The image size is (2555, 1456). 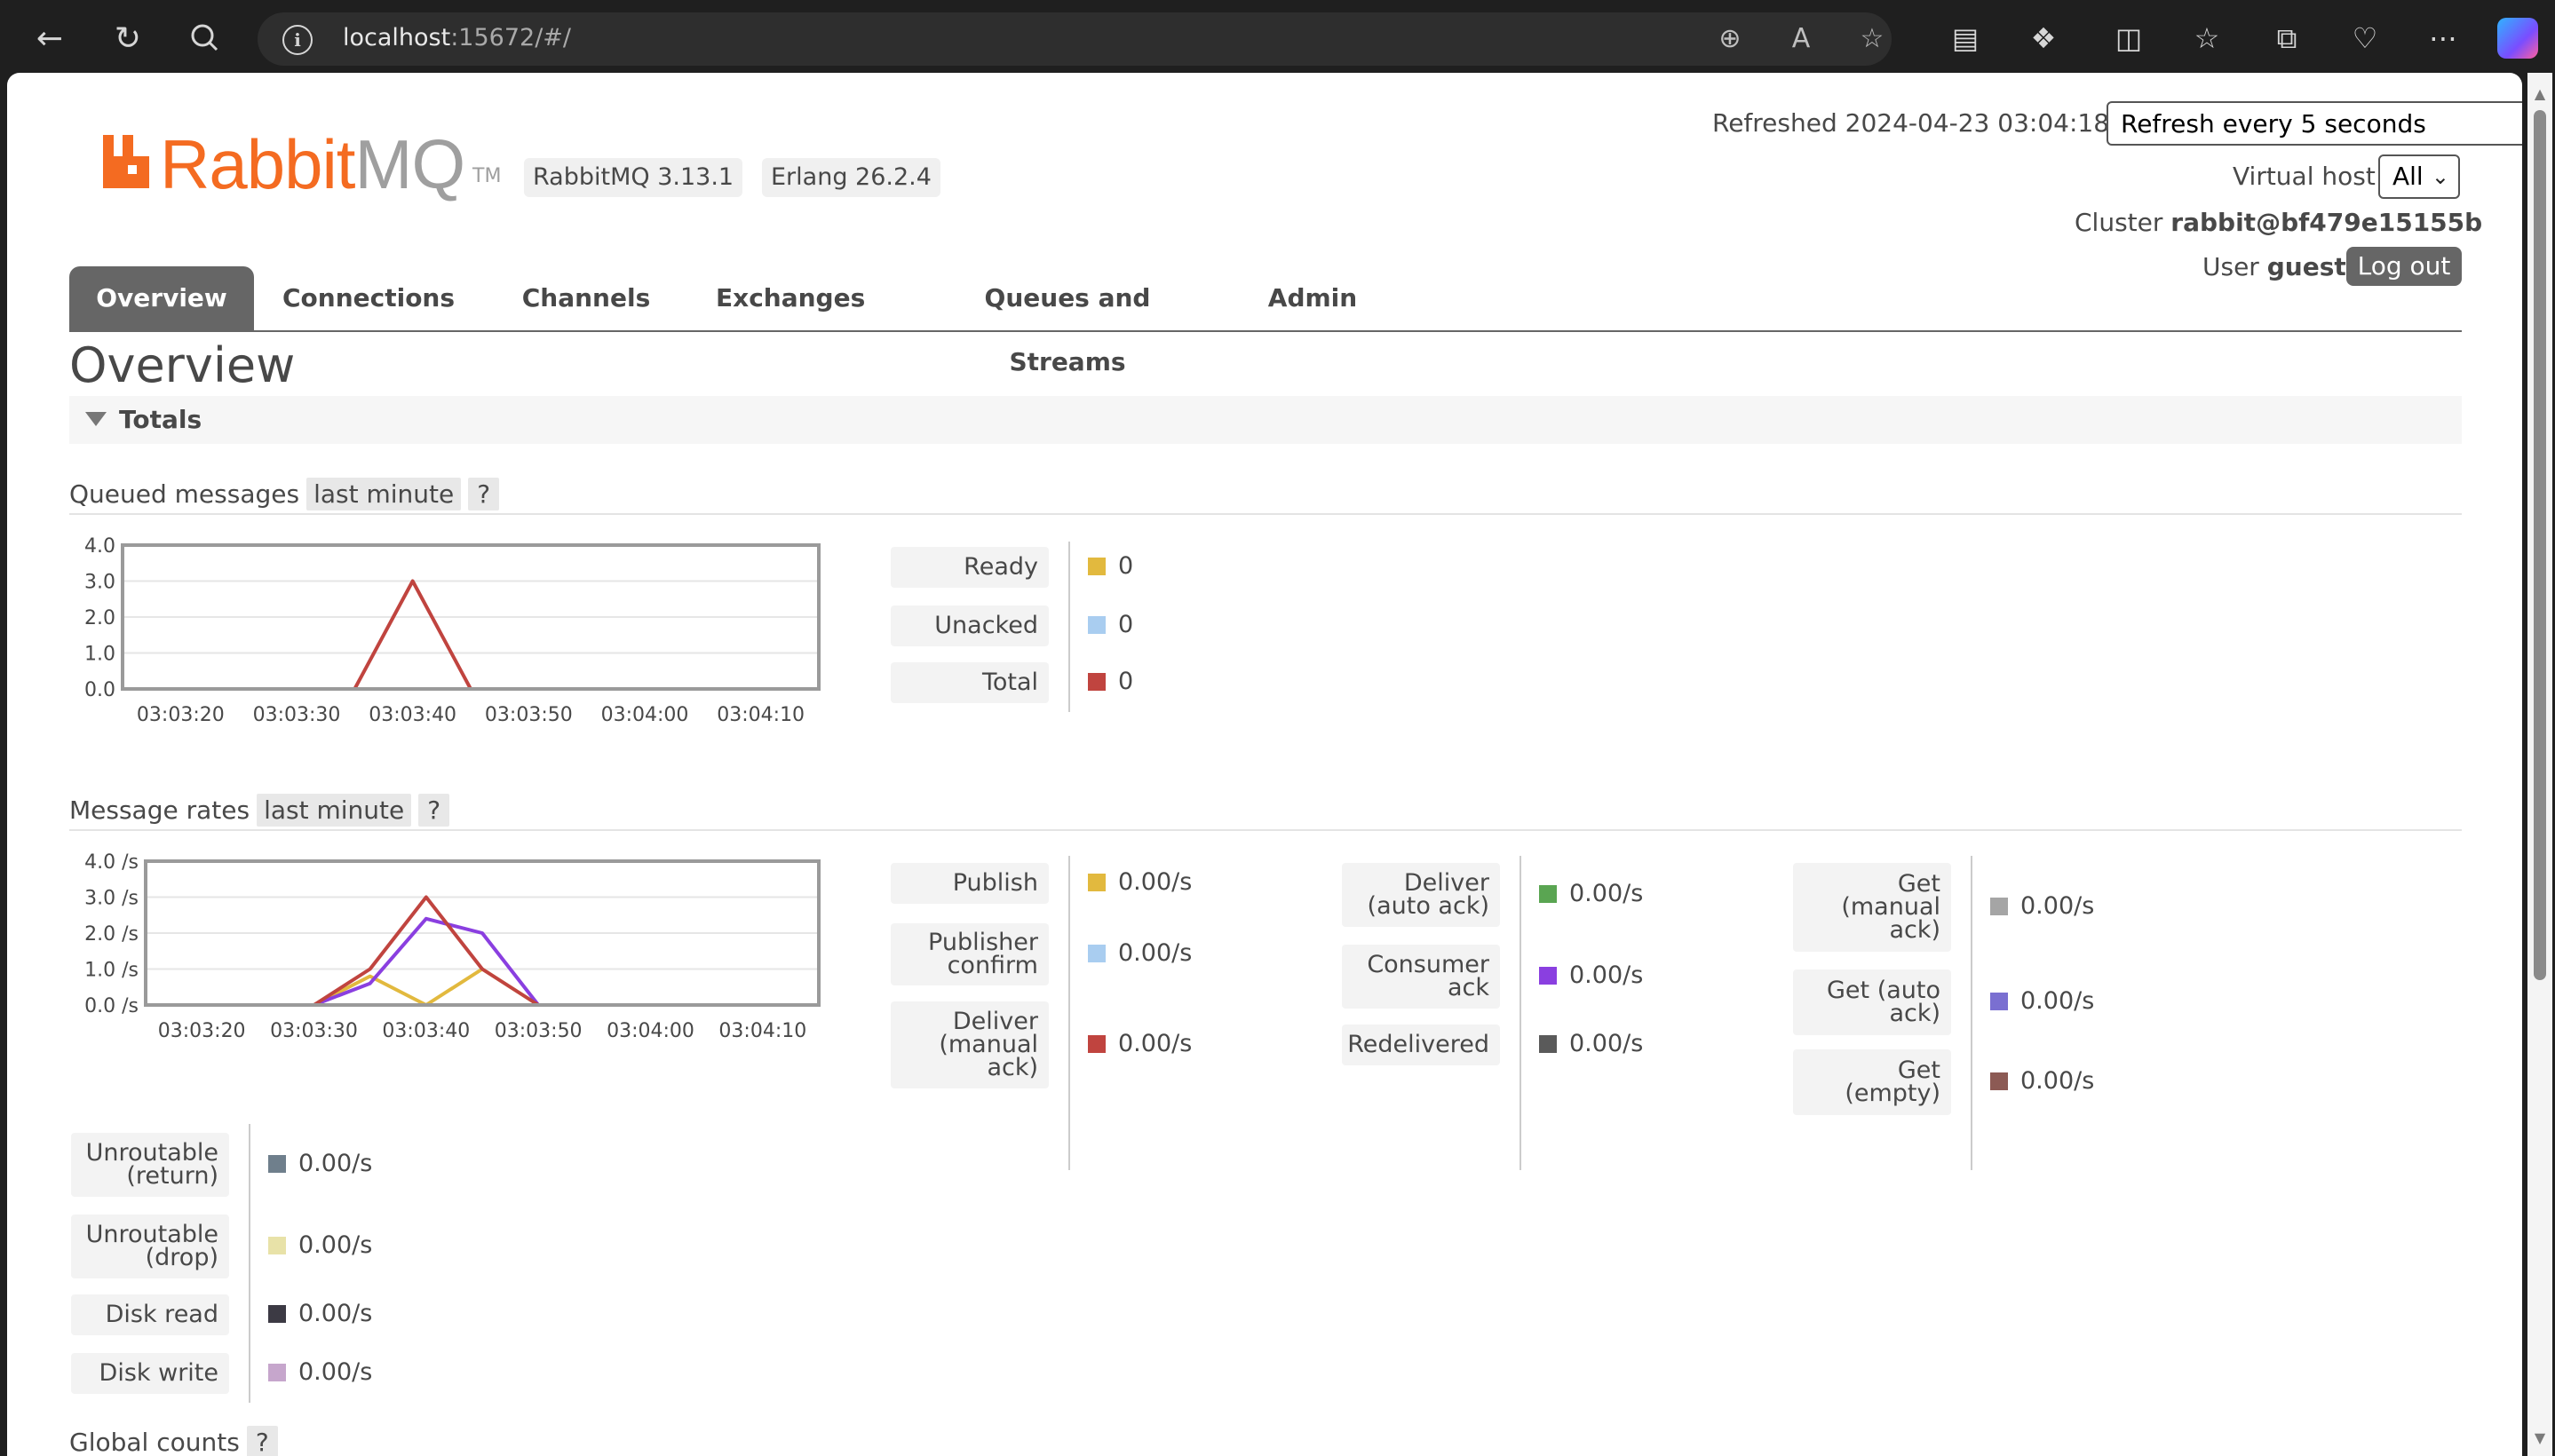 I want to click on stat-value-unroutable-drop: 0.00/s, so click(x=320, y=1245).